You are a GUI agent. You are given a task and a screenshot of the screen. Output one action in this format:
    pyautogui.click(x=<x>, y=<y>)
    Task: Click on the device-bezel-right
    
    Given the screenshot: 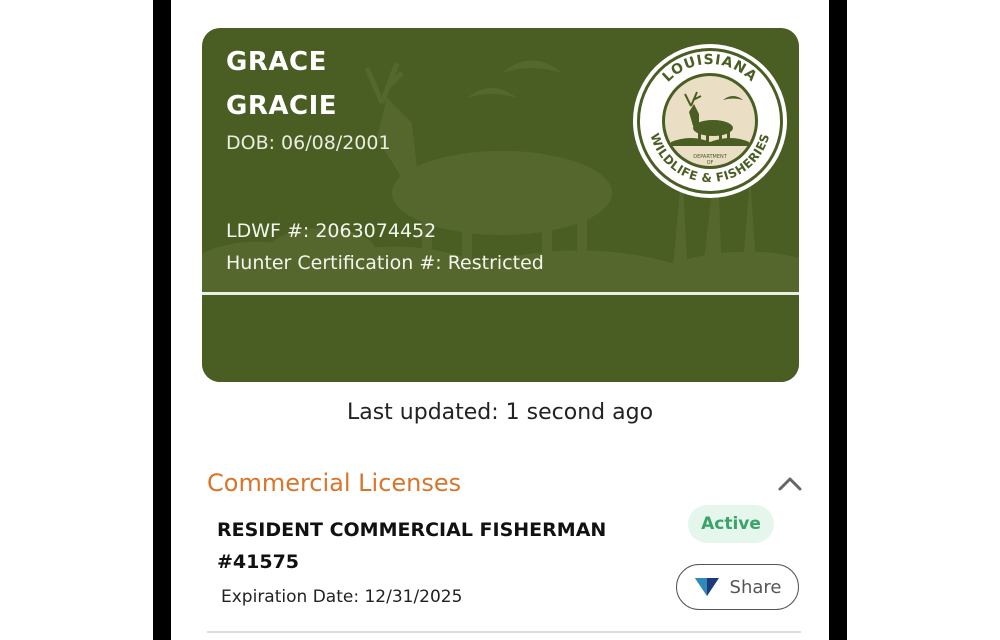 What is the action you would take?
    pyautogui.click(x=838, y=320)
    